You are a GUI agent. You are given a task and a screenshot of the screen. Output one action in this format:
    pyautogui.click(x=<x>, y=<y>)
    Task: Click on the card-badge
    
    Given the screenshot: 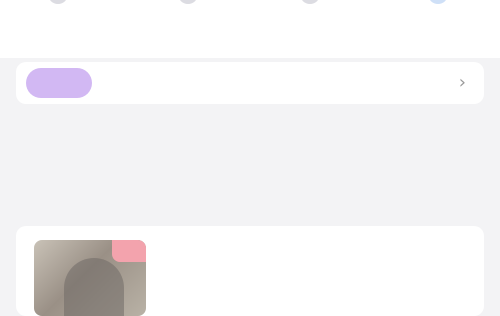 What is the action you would take?
    pyautogui.click(x=129, y=251)
    